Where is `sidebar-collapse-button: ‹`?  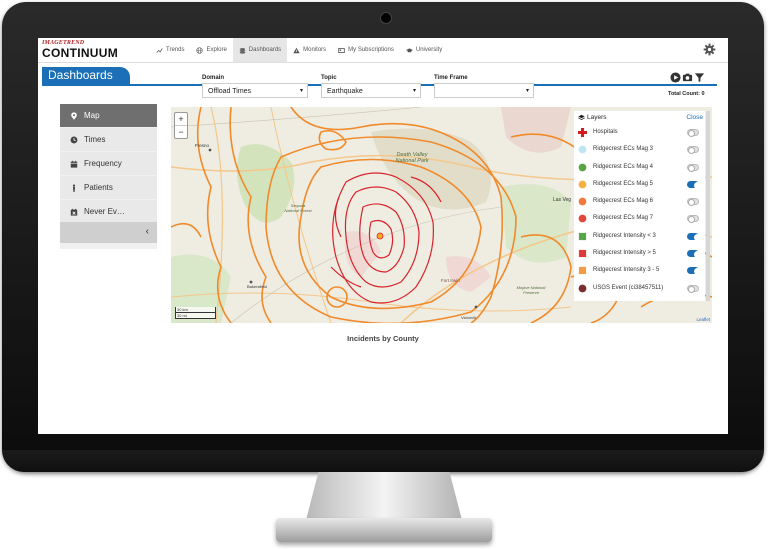 sidebar-collapse-button: ‹ is located at coordinates (108, 232).